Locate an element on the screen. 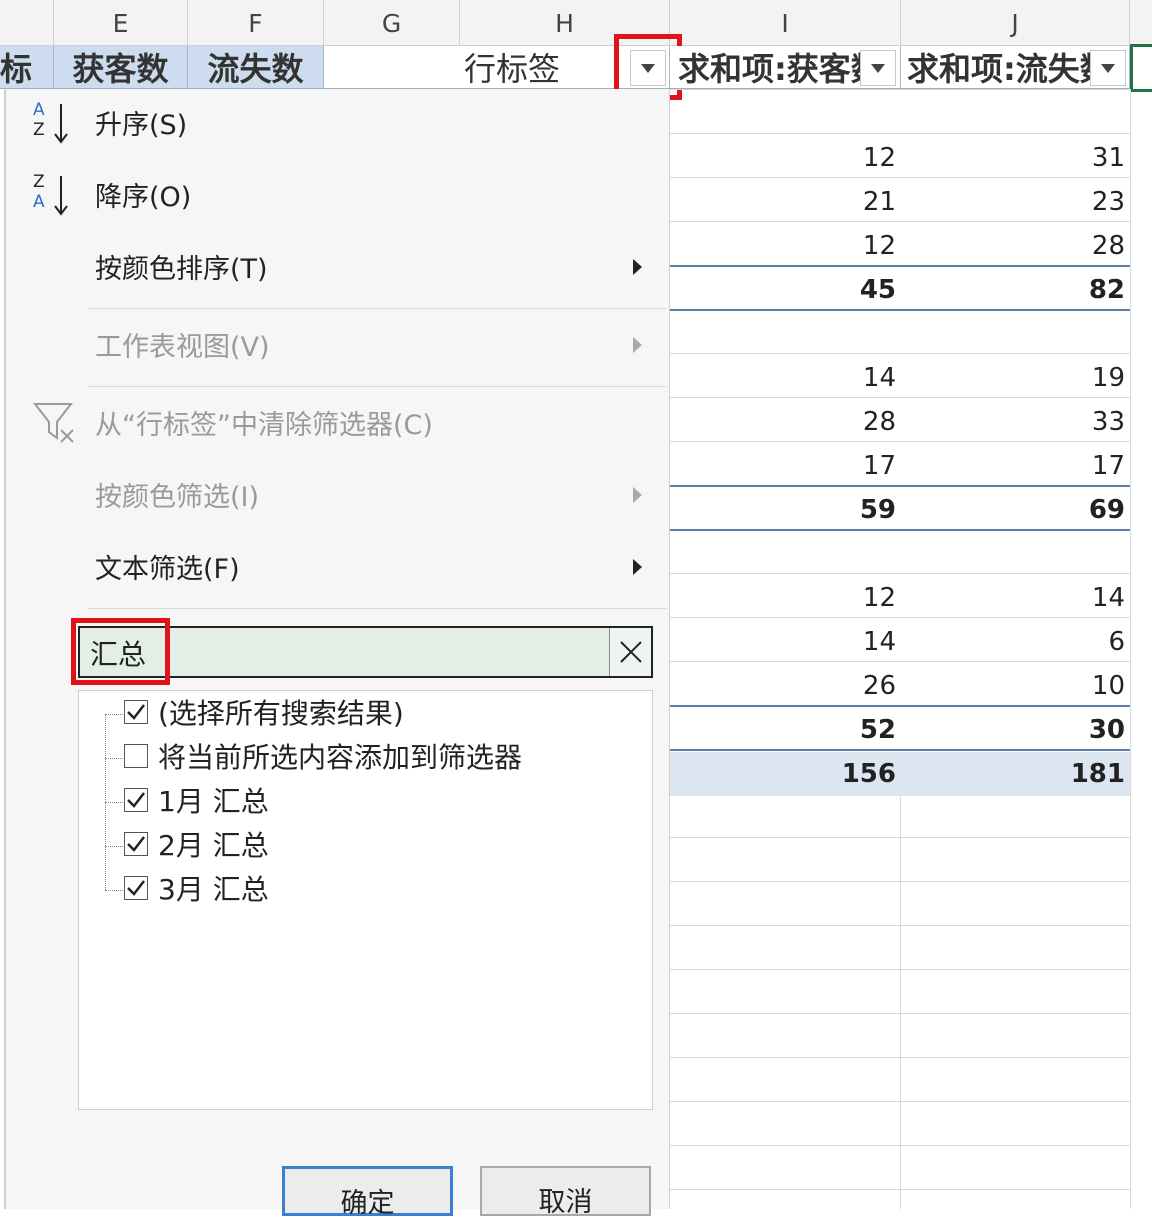 The width and height of the screenshot is (1152, 1220). lost-cell: 10 is located at coordinates (1013, 686).